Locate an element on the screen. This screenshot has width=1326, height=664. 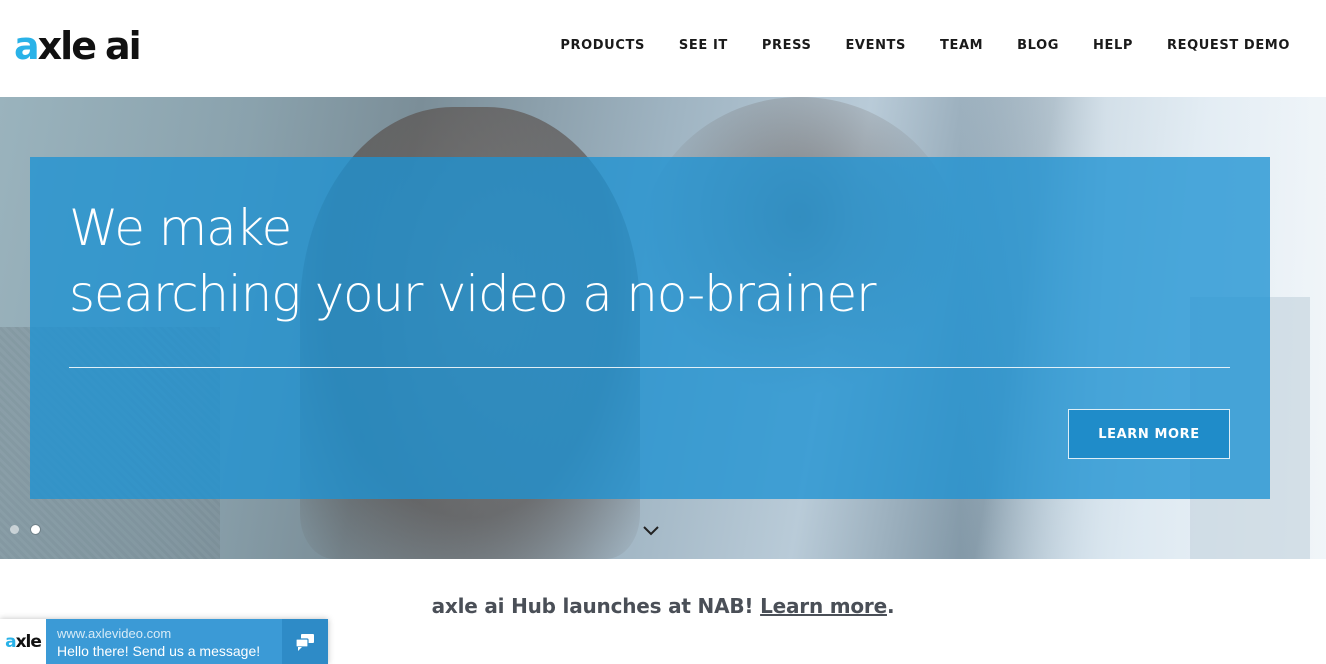
nav-team: TEAM is located at coordinates (961, 45).